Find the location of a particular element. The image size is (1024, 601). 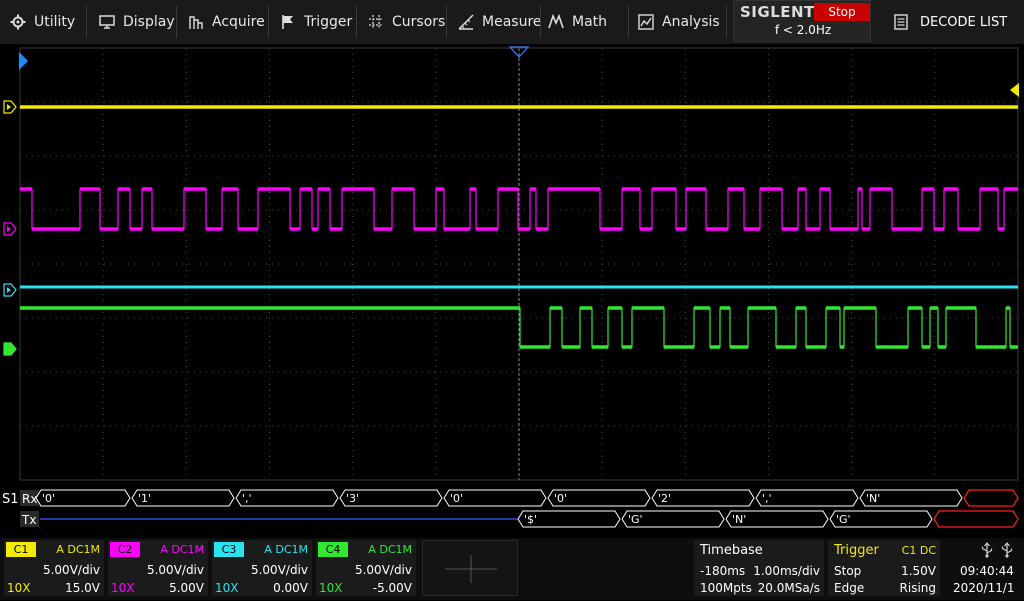

trigger-slope: Rising is located at coordinates (917, 588).